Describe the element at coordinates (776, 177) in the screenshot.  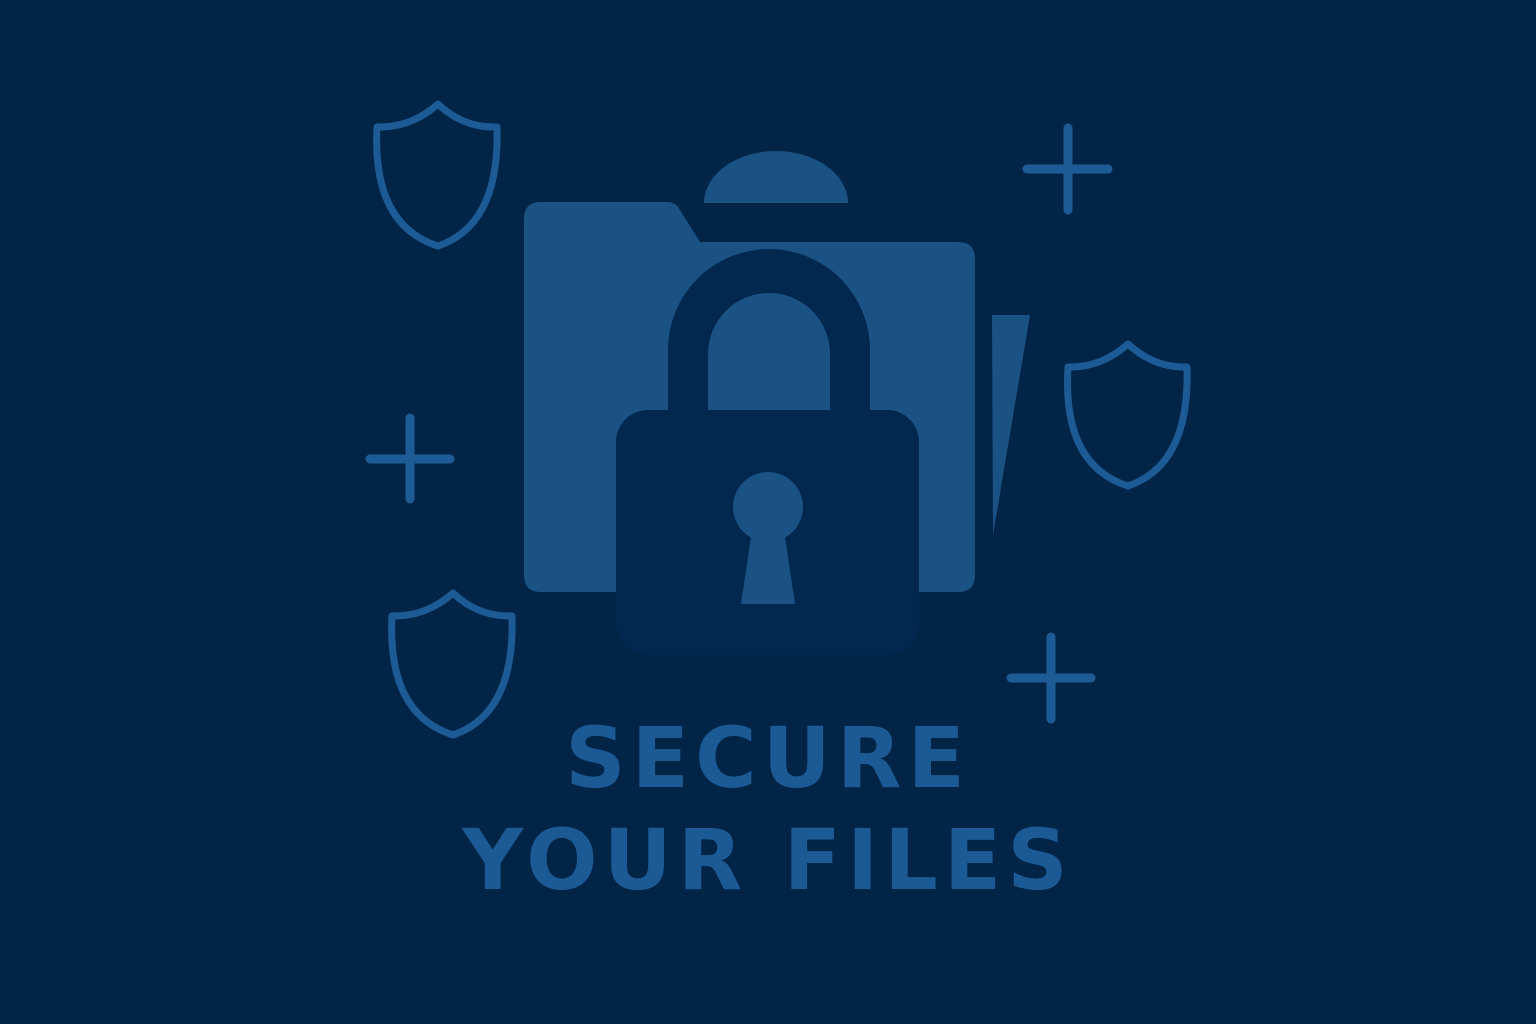
I see `folder-dome` at that location.